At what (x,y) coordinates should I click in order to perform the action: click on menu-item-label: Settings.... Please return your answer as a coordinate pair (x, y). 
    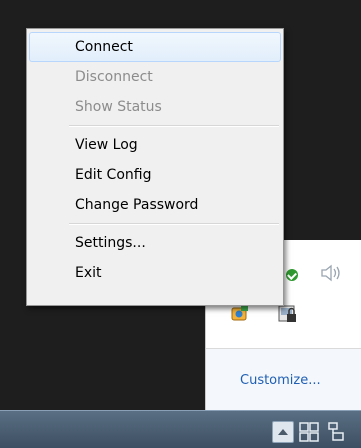
    Looking at the image, I should click on (110, 243).